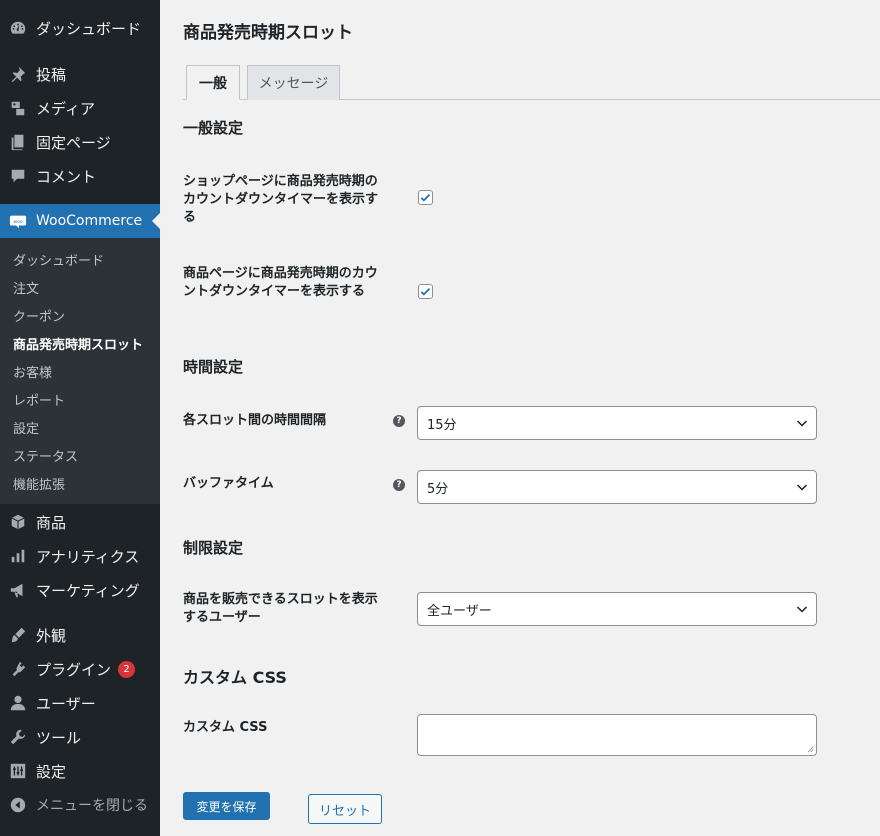 The height and width of the screenshot is (836, 880). Describe the element at coordinates (280, 608) in the screenshot. I see `users-label: 商品を販売できるスロットを表示するユーザー` at that location.